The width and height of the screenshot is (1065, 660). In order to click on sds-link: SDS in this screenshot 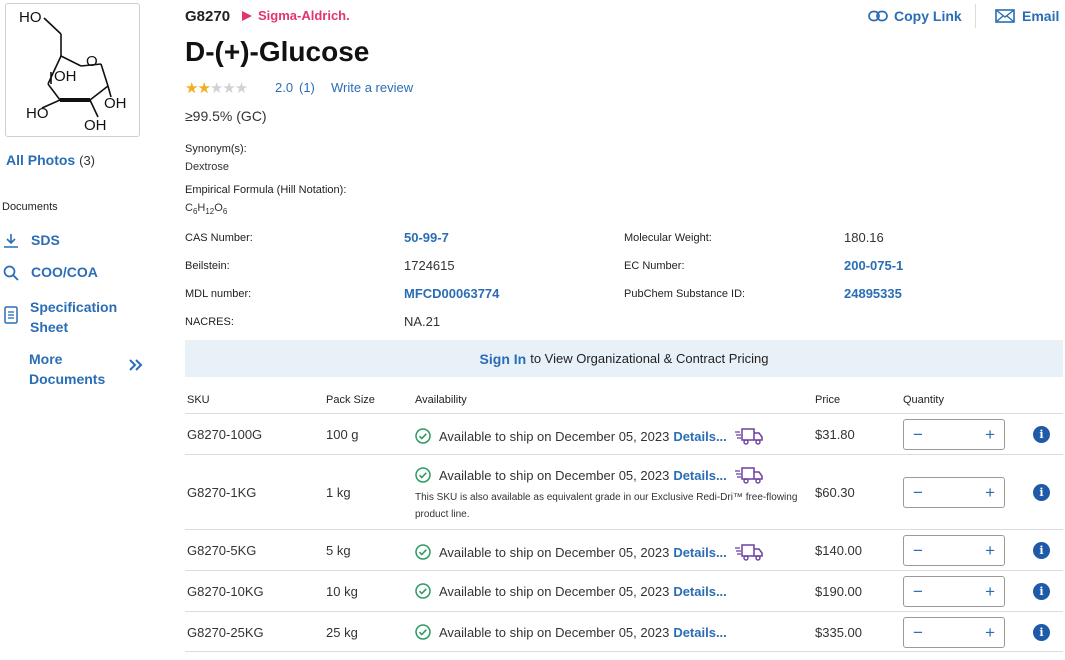, I will do `click(31, 241)`.